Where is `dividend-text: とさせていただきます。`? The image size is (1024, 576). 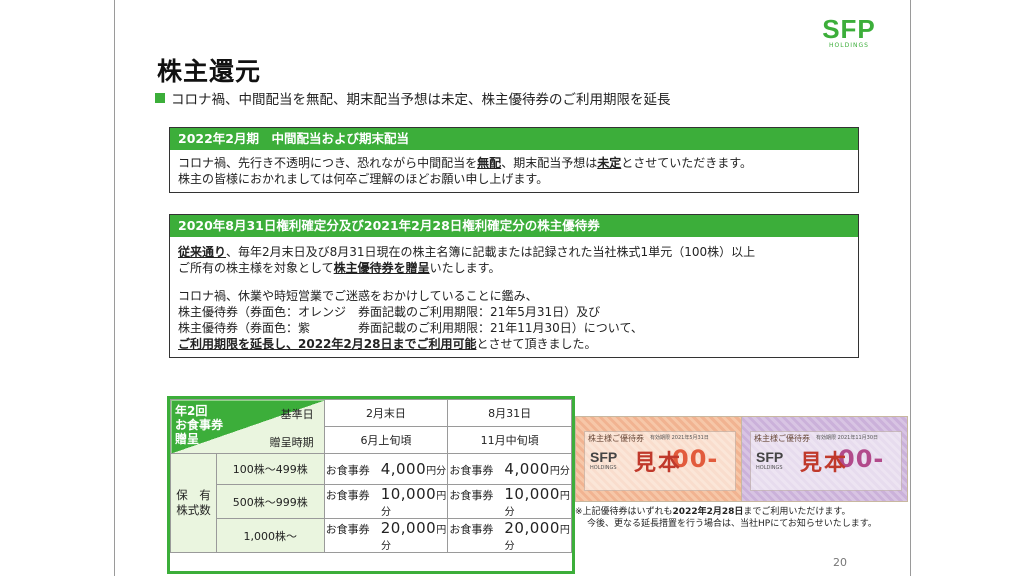 dividend-text: とさせていただきます。 is located at coordinates (687, 163).